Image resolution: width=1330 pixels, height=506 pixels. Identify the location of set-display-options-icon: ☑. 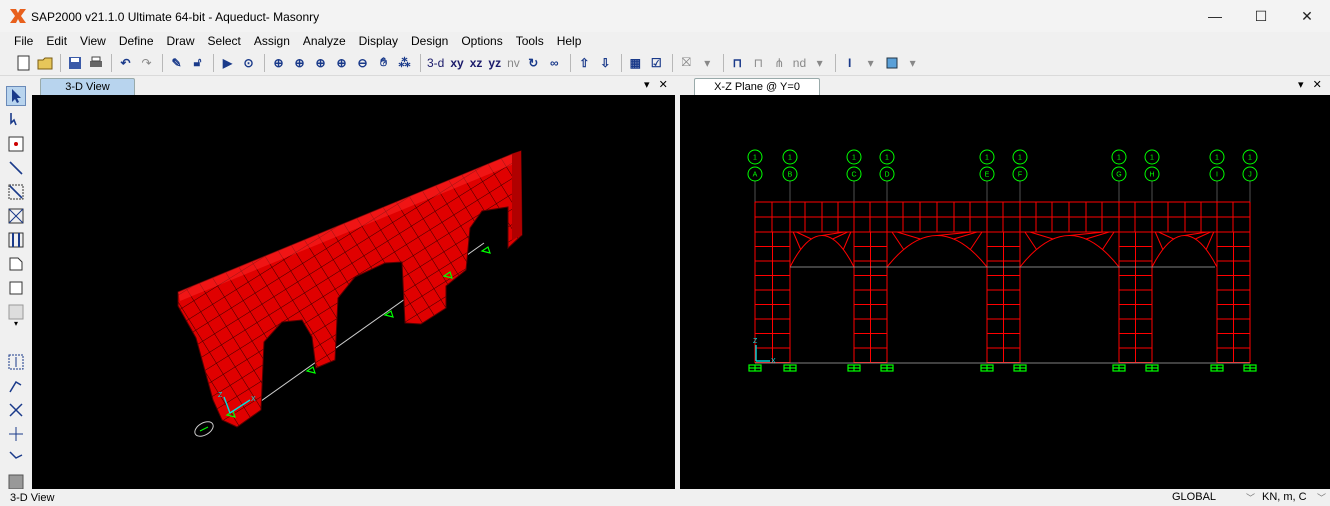
(656, 62).